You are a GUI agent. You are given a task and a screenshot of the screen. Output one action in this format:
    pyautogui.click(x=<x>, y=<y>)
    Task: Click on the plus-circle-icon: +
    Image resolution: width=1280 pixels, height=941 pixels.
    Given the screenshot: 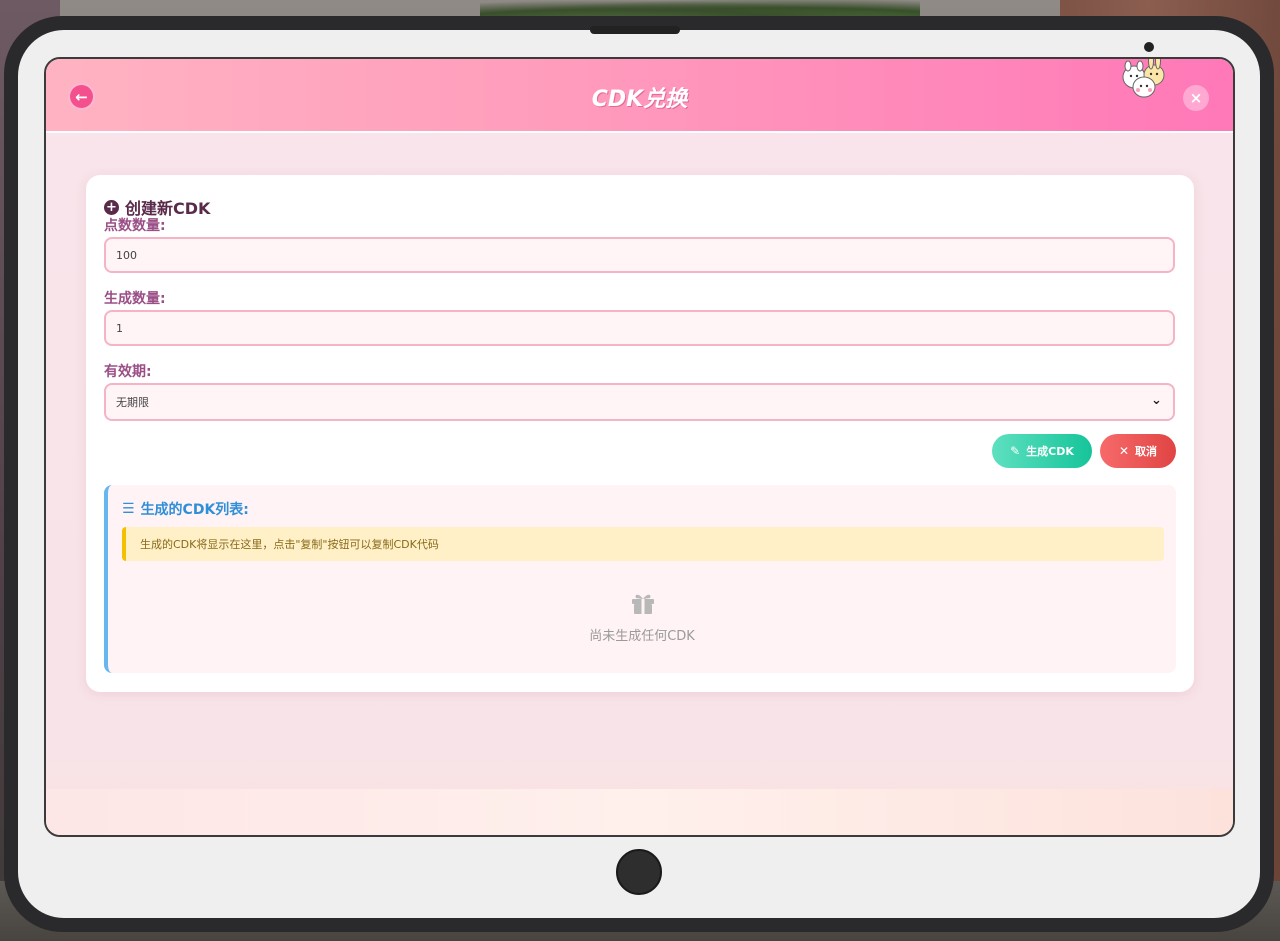 What is the action you would take?
    pyautogui.click(x=111, y=207)
    